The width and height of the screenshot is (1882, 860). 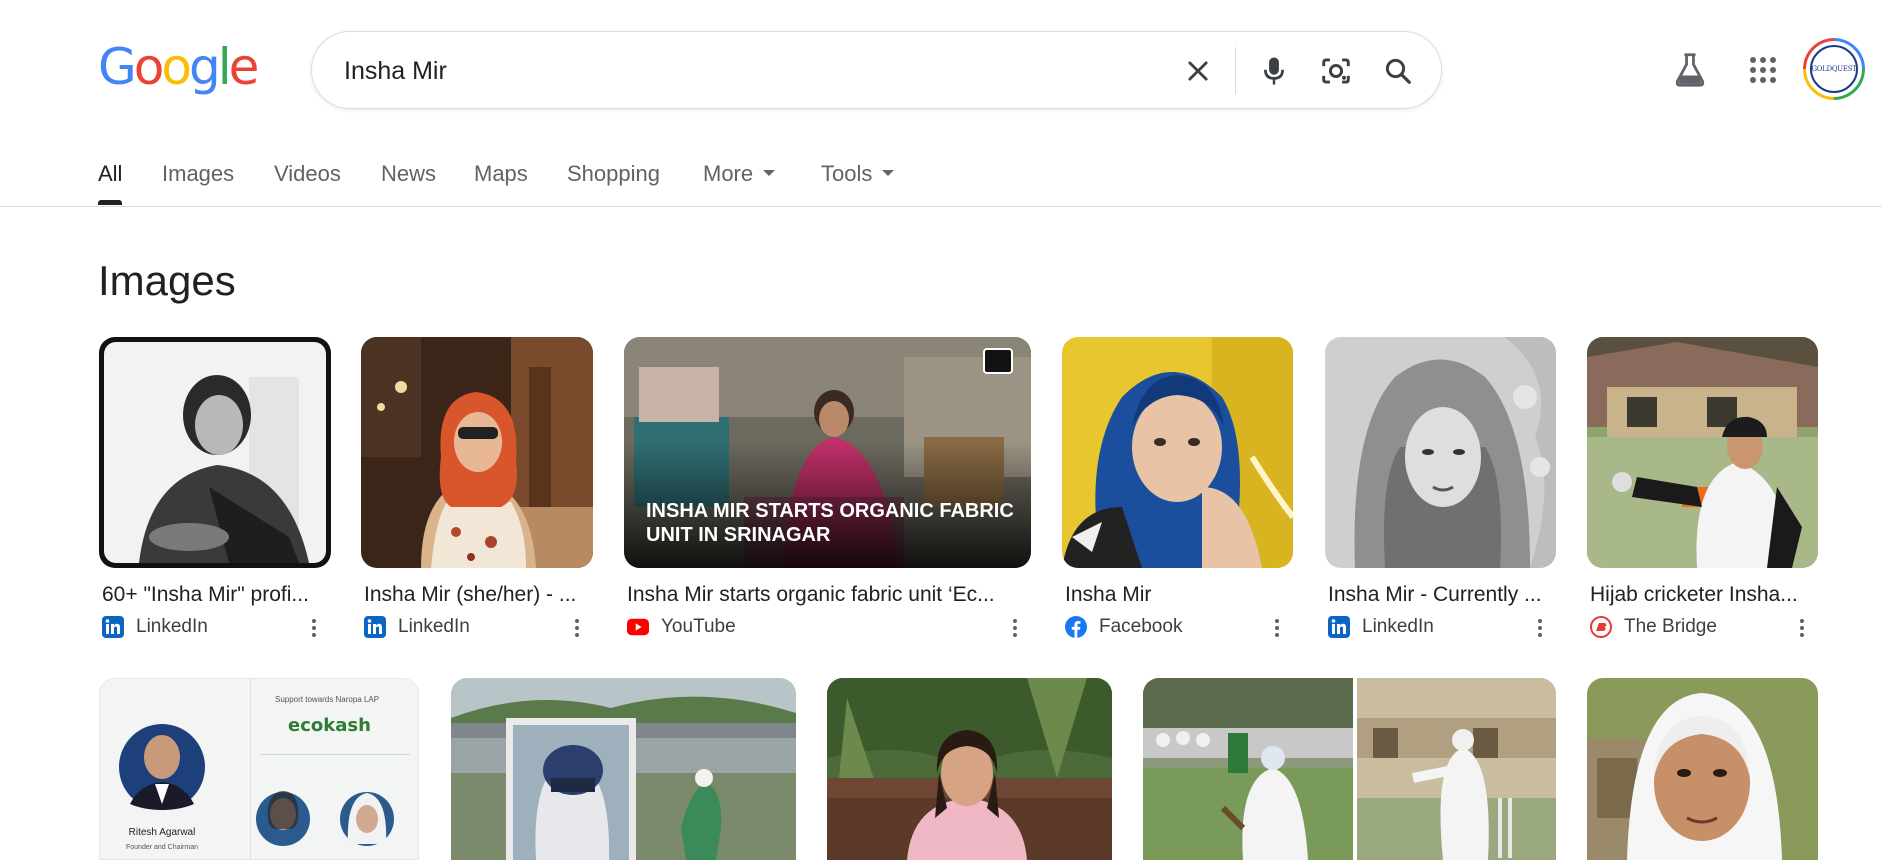 I want to click on search-icon, so click(x=1398, y=71).